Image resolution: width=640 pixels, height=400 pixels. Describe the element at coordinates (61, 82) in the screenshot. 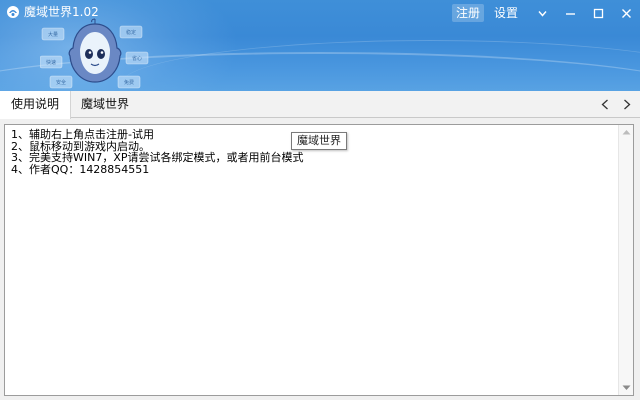

I see `mascot-bubble-text: 安全` at that location.